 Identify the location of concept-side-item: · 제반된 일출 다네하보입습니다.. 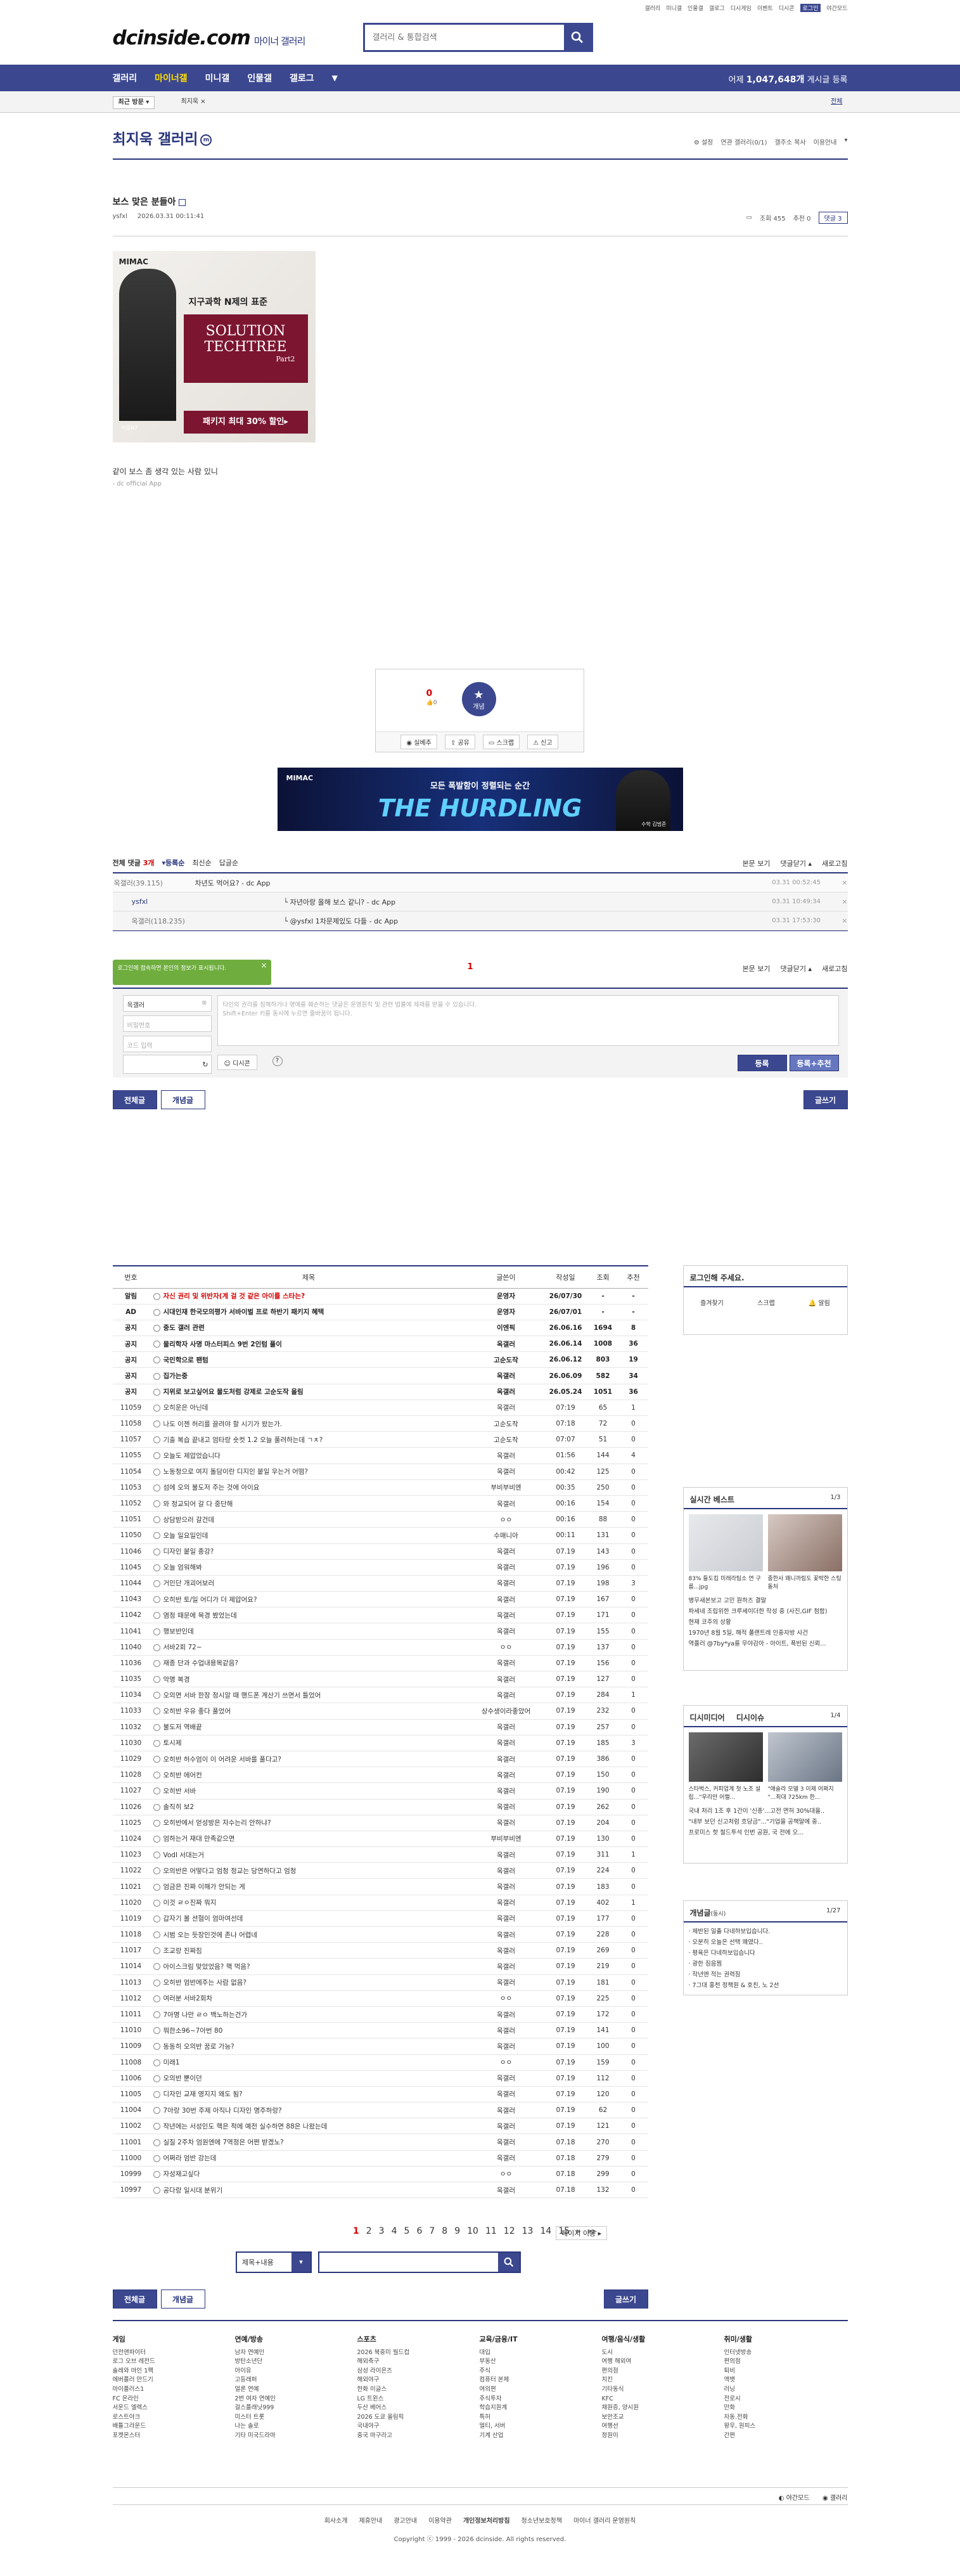
(765, 1931).